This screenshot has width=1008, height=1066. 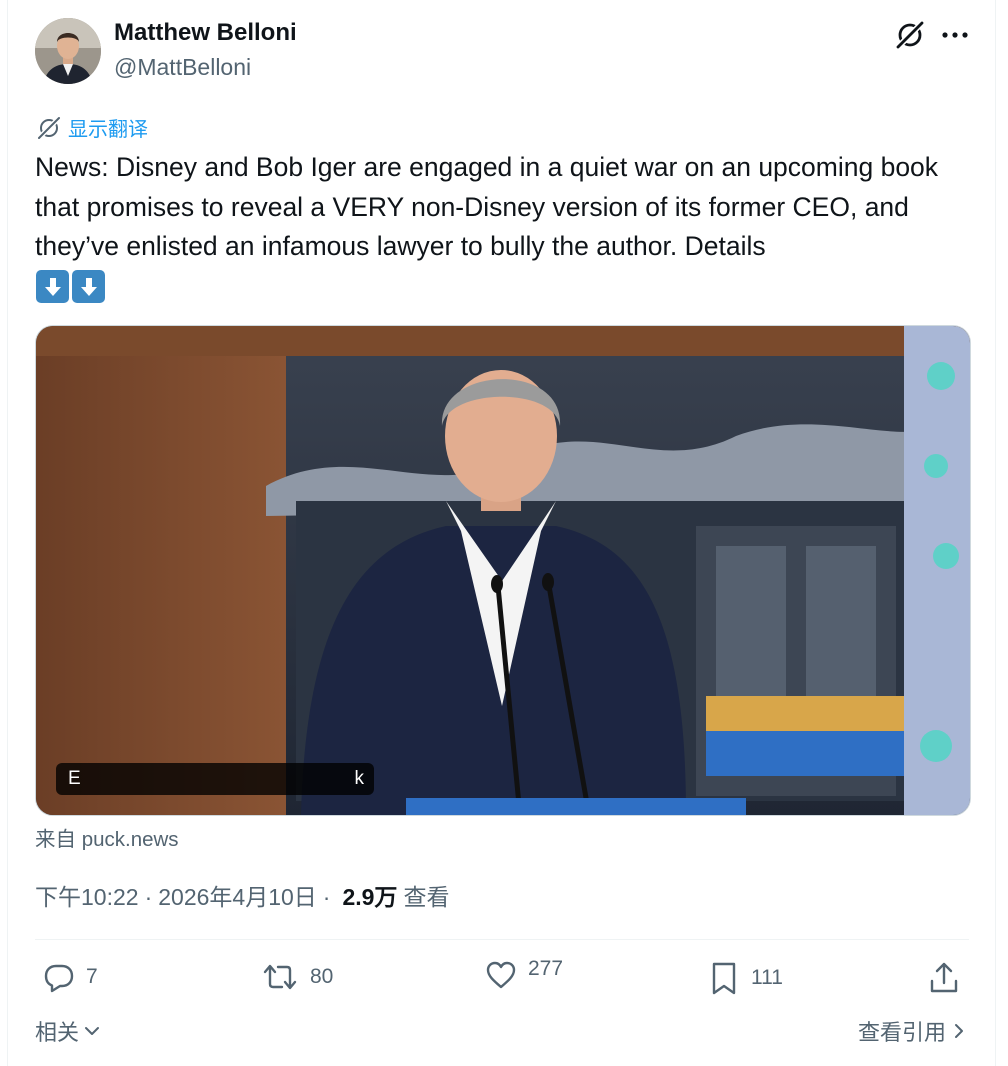 I want to click on chevron-down-icon, so click(x=92, y=1031).